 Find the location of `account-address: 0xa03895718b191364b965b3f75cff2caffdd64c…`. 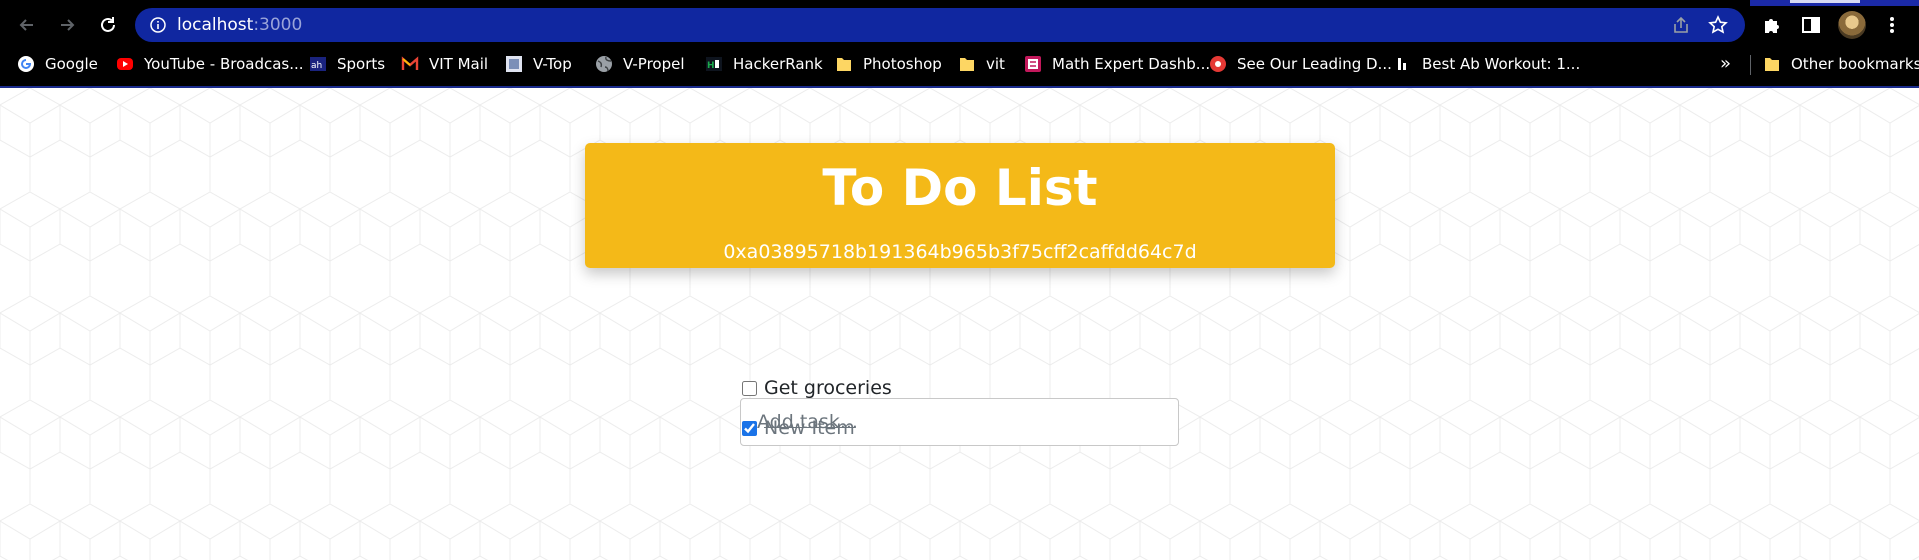

account-address: 0xa03895718b191364b965b3f75cff2caffdd64c… is located at coordinates (960, 252).